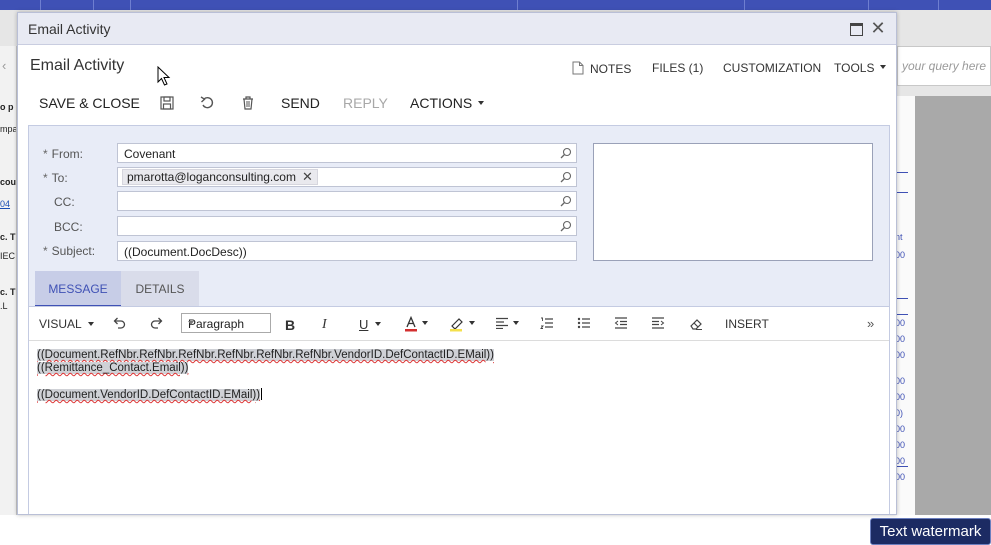  I want to click on bg-text: mpa, so click(8, 129).